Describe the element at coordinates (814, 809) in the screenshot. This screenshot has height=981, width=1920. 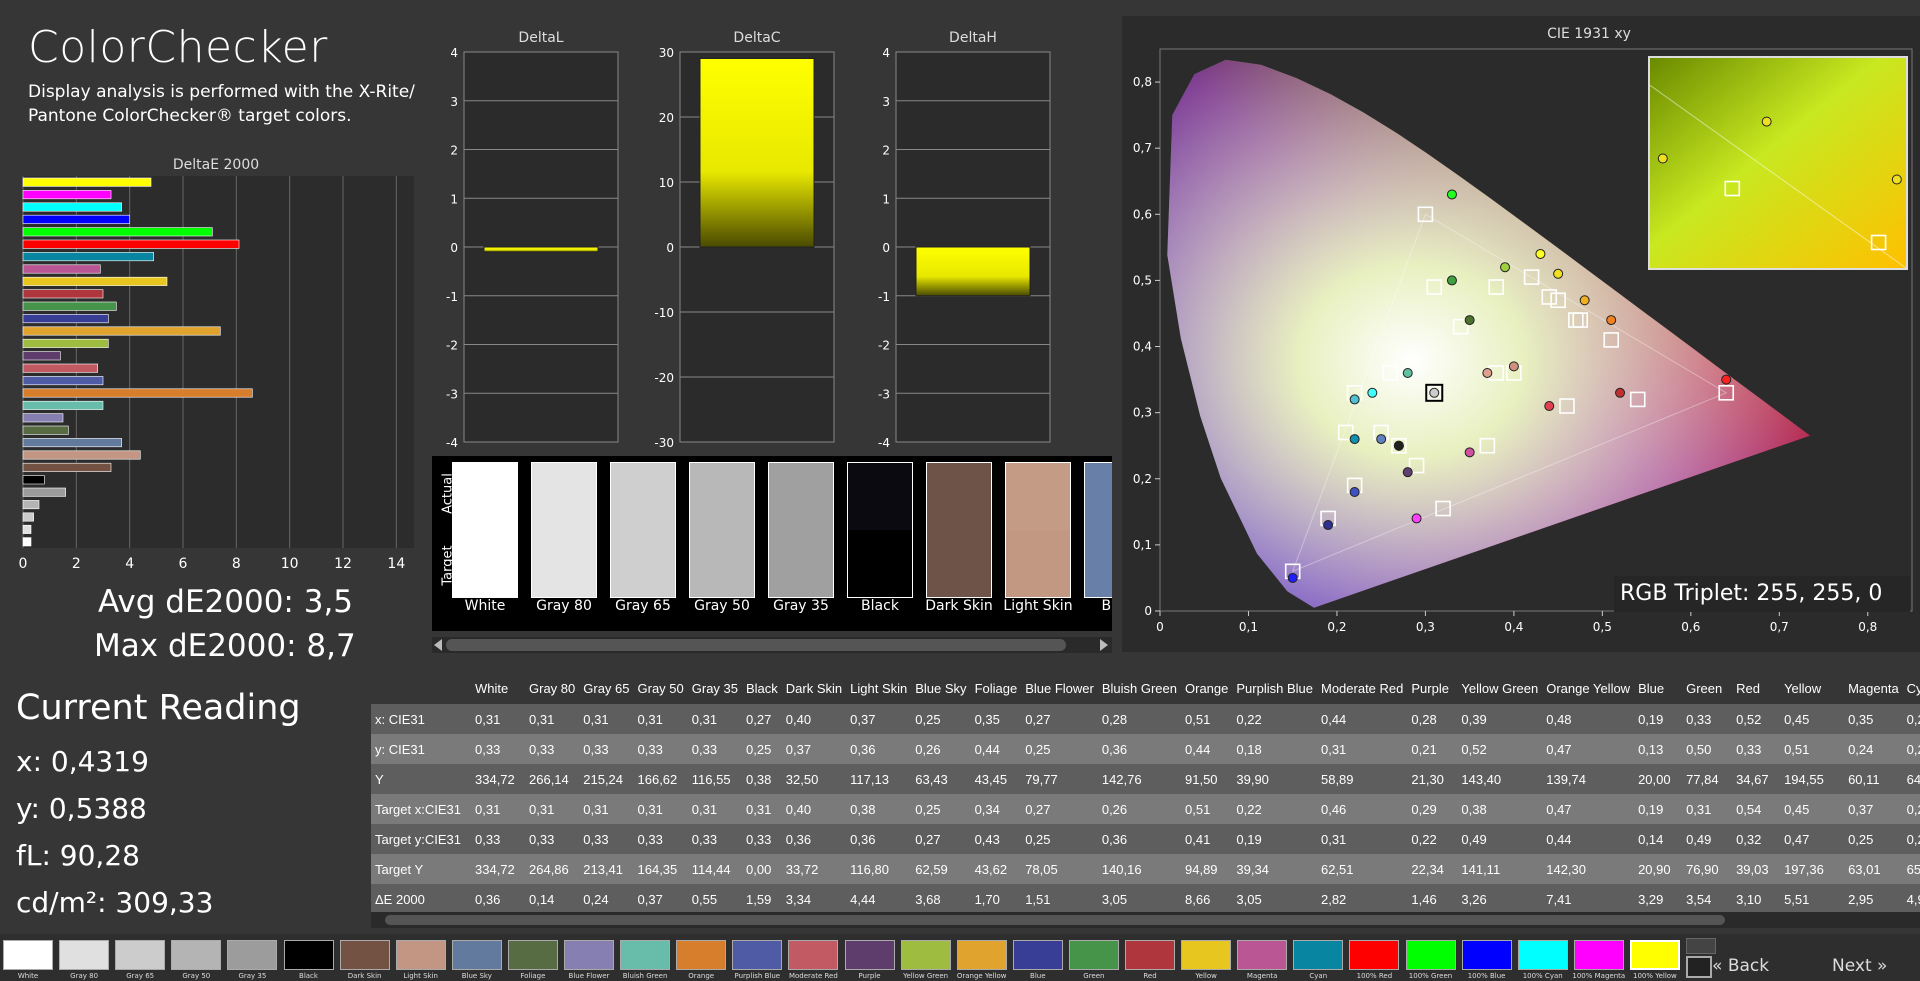
I see `table-cell: 0,40` at that location.